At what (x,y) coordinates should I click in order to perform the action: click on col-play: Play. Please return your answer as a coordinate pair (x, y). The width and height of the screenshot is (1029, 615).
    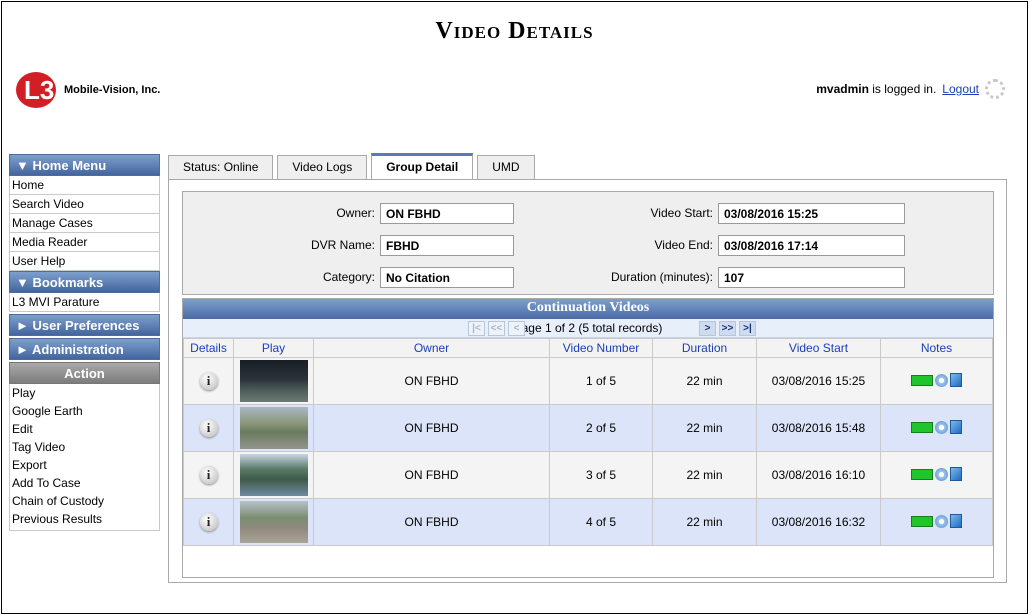
    Looking at the image, I should click on (273, 348).